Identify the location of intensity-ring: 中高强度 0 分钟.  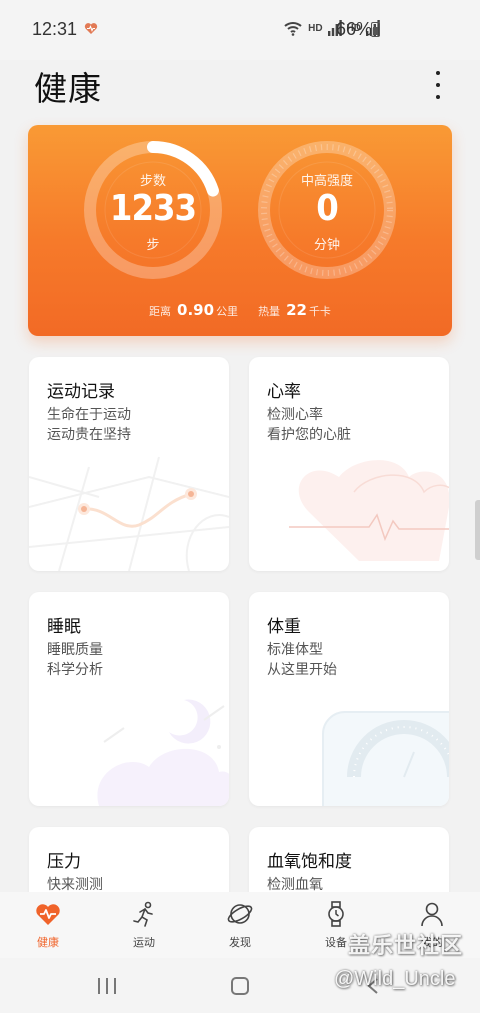
(327, 210).